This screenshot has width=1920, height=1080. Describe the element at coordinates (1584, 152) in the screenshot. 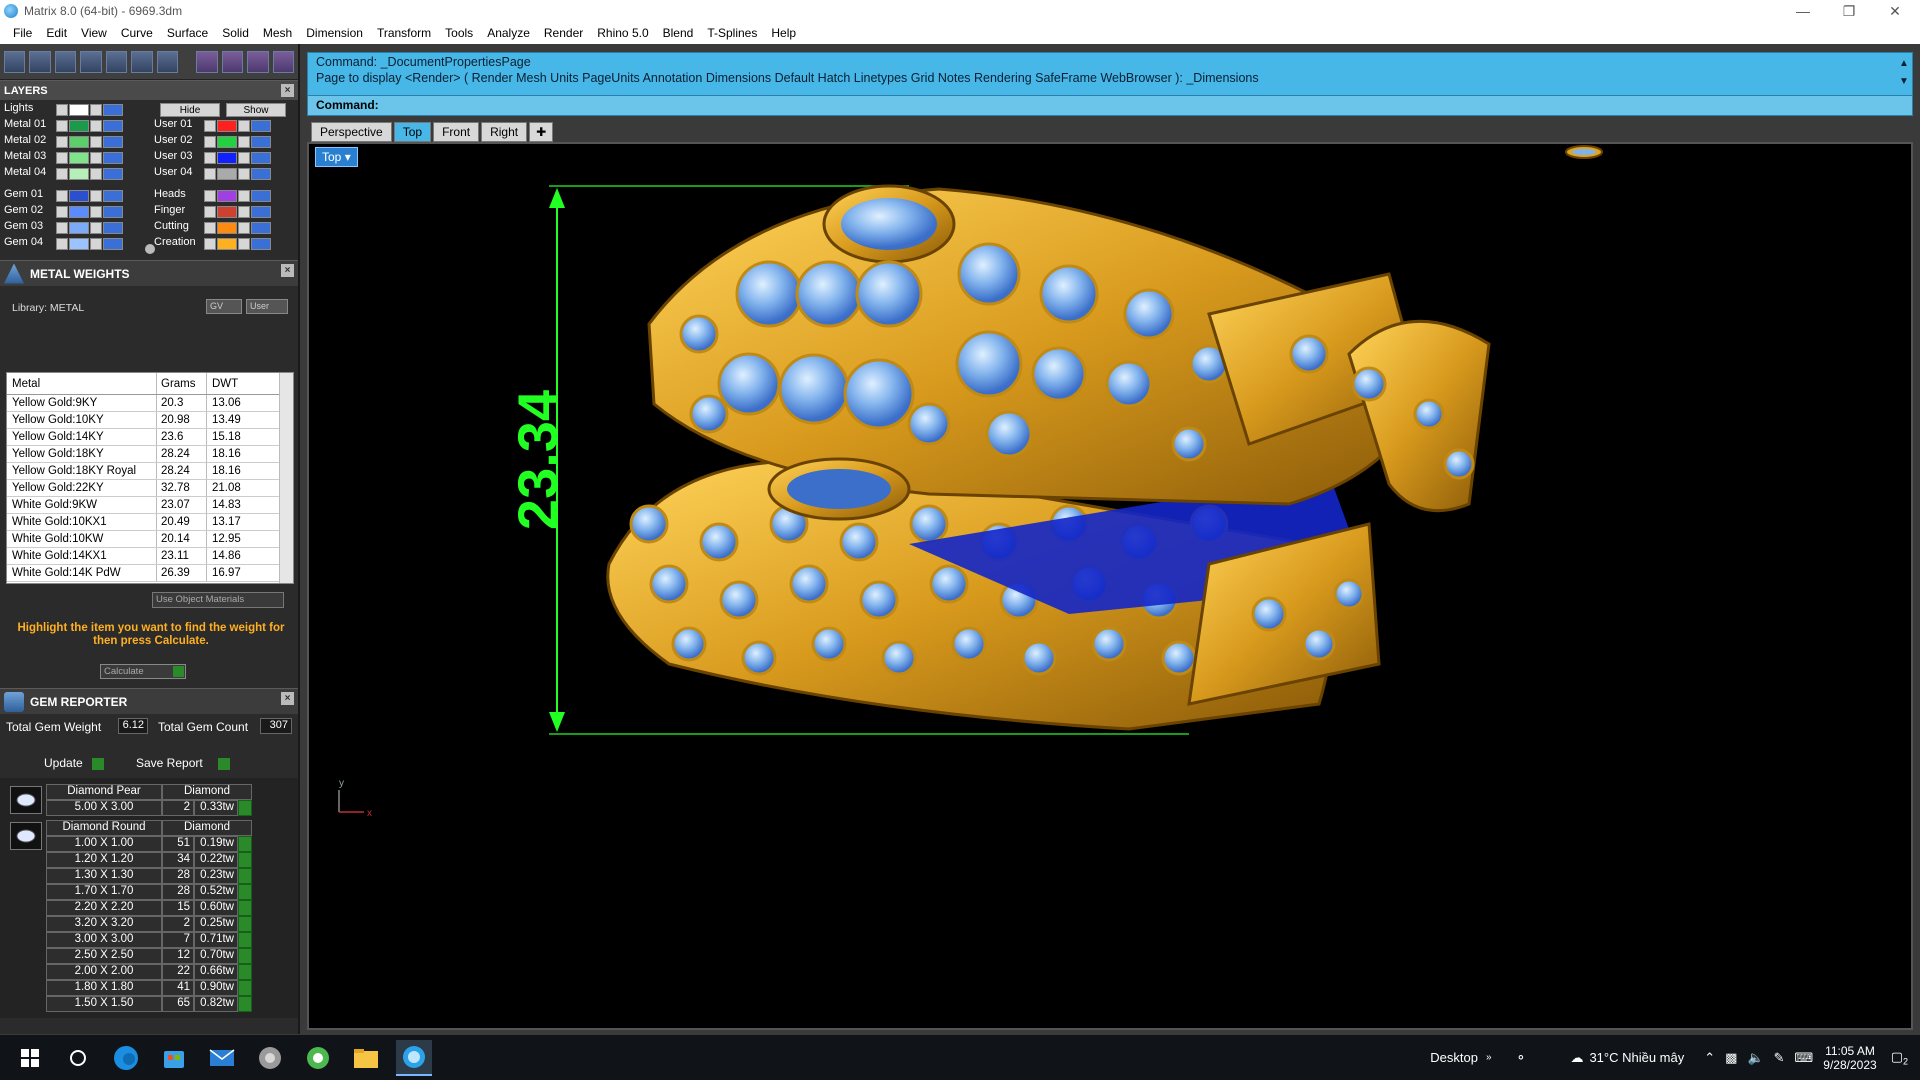

I see `ring-thumbnail-icon` at that location.